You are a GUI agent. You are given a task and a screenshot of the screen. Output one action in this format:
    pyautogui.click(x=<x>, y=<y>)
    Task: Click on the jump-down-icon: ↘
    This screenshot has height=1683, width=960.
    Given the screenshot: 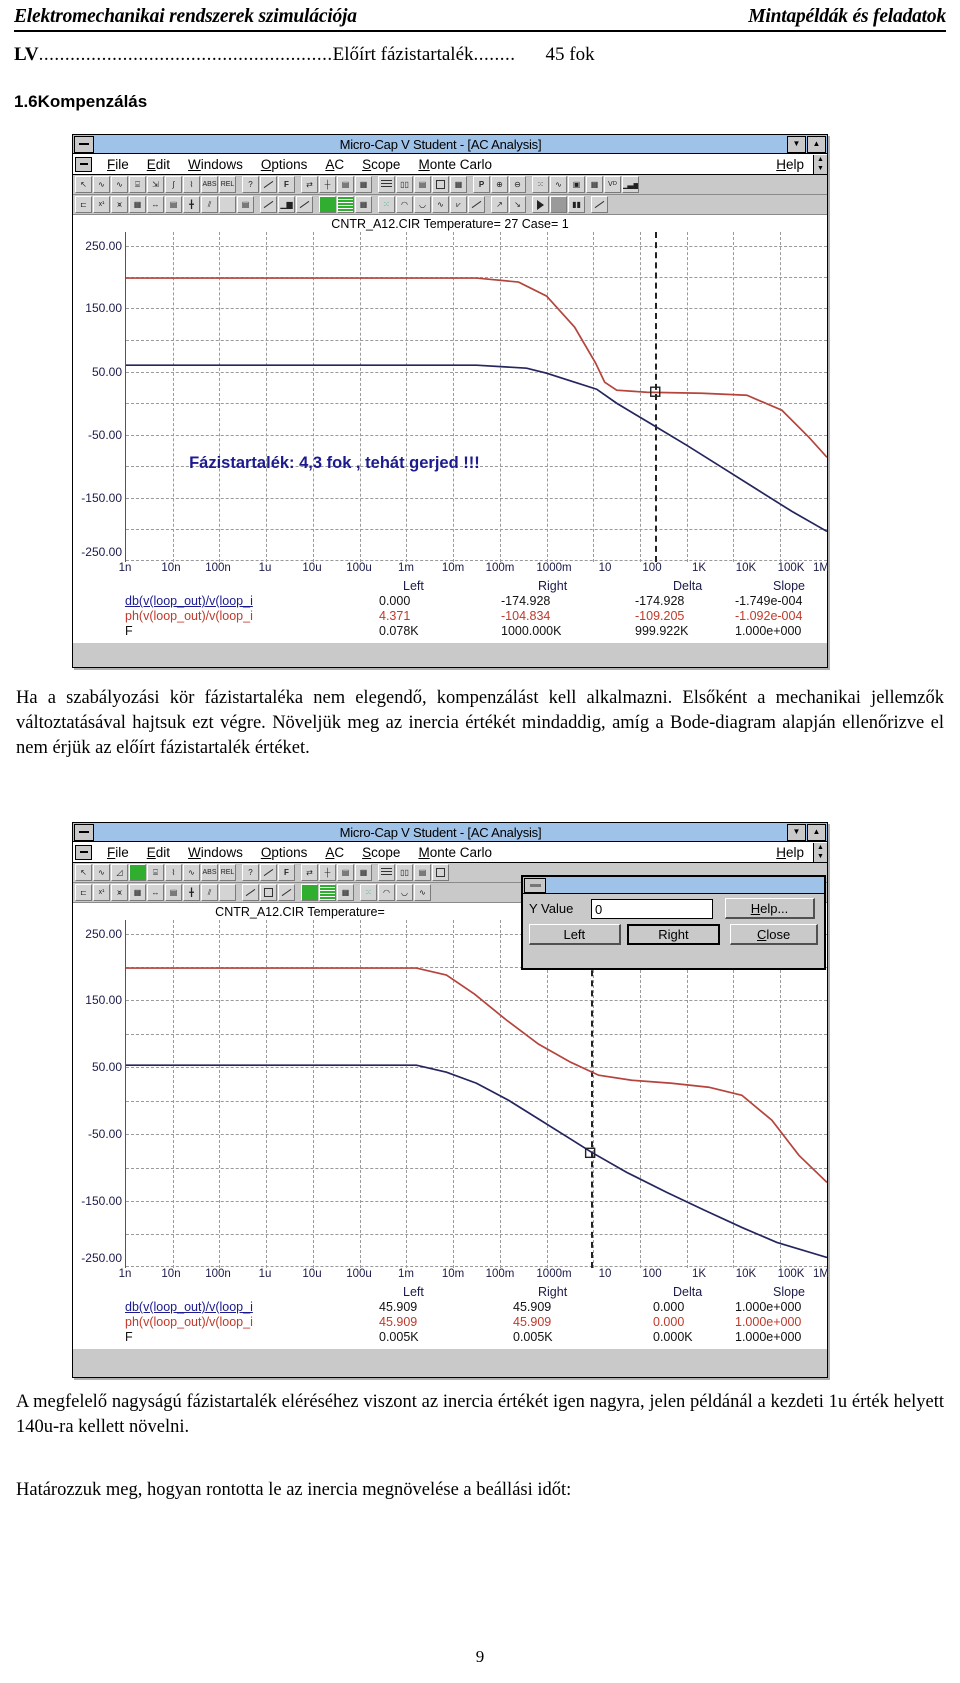 What is the action you would take?
    pyautogui.click(x=517, y=204)
    